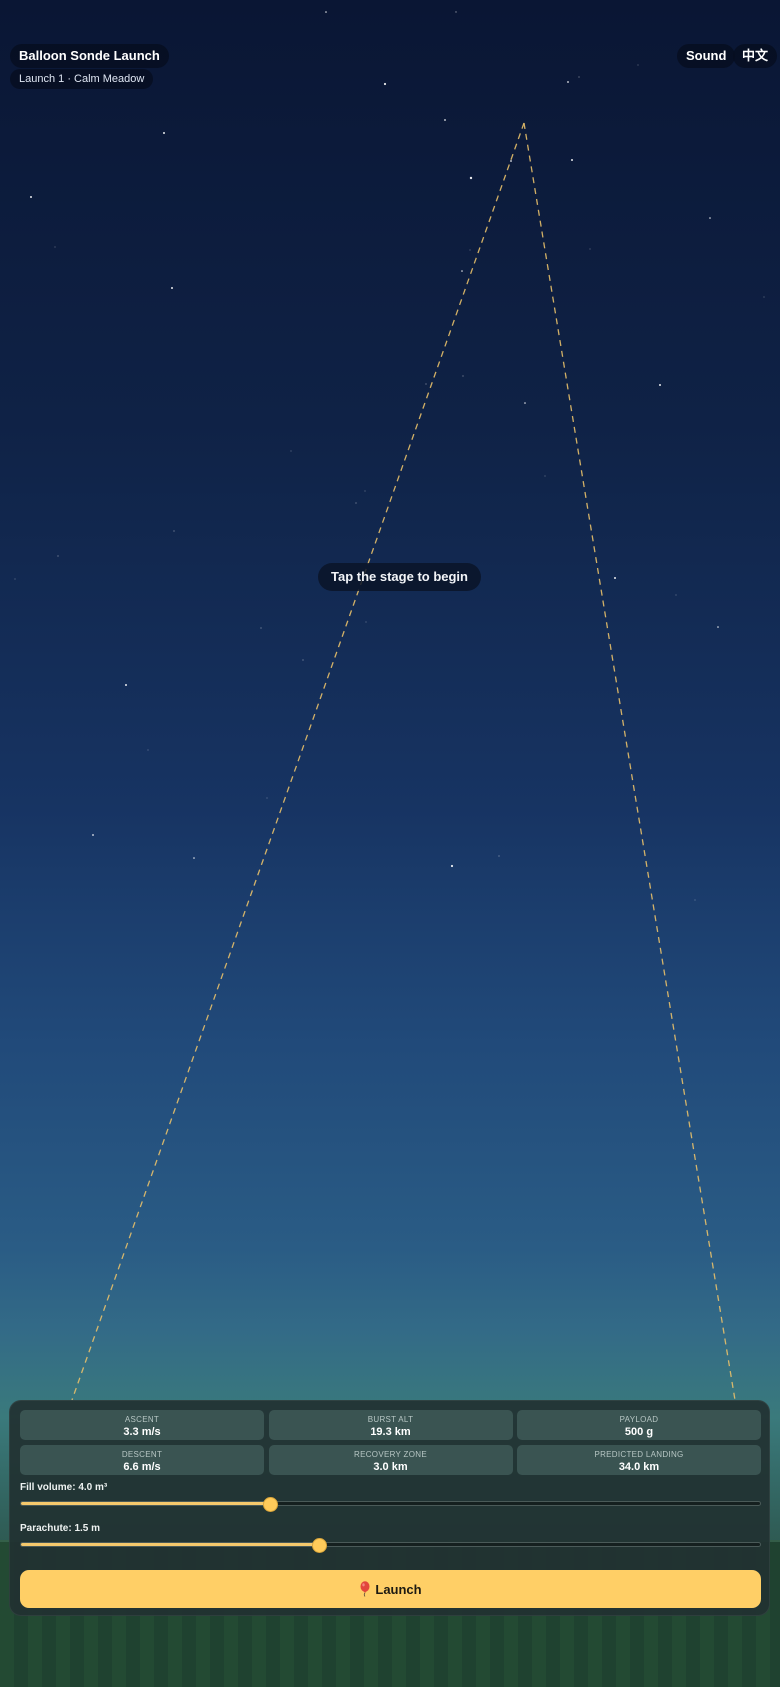  Describe the element at coordinates (390, 1419) in the screenshot. I see `stat-label: BURST ALT` at that location.